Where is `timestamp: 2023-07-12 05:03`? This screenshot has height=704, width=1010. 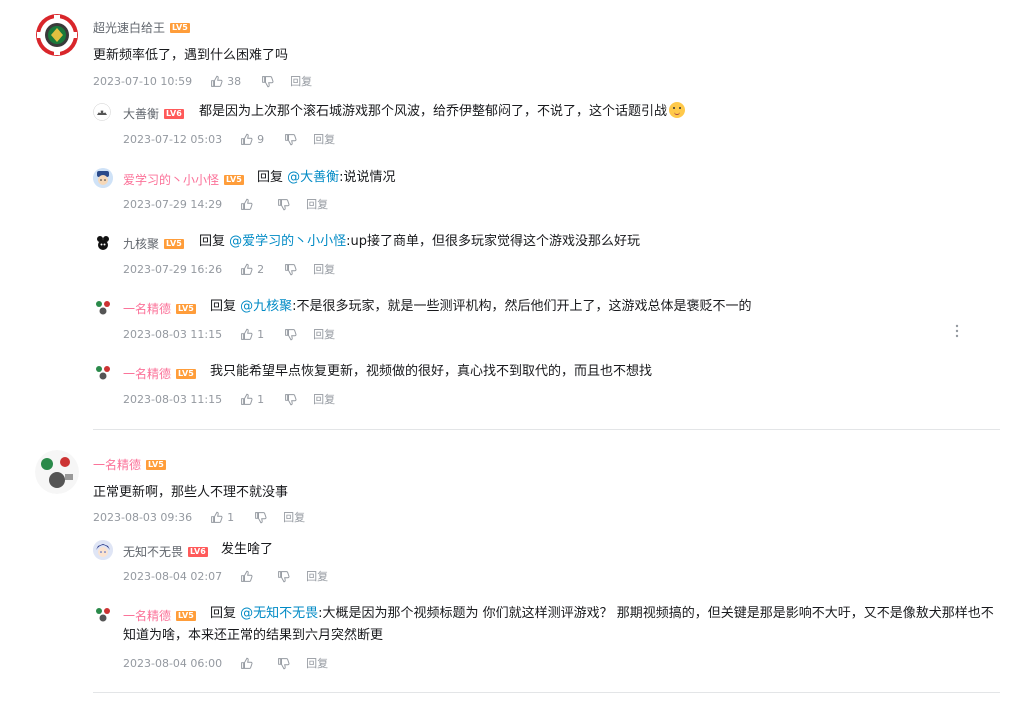
timestamp: 2023-07-12 05:03 is located at coordinates (173, 139).